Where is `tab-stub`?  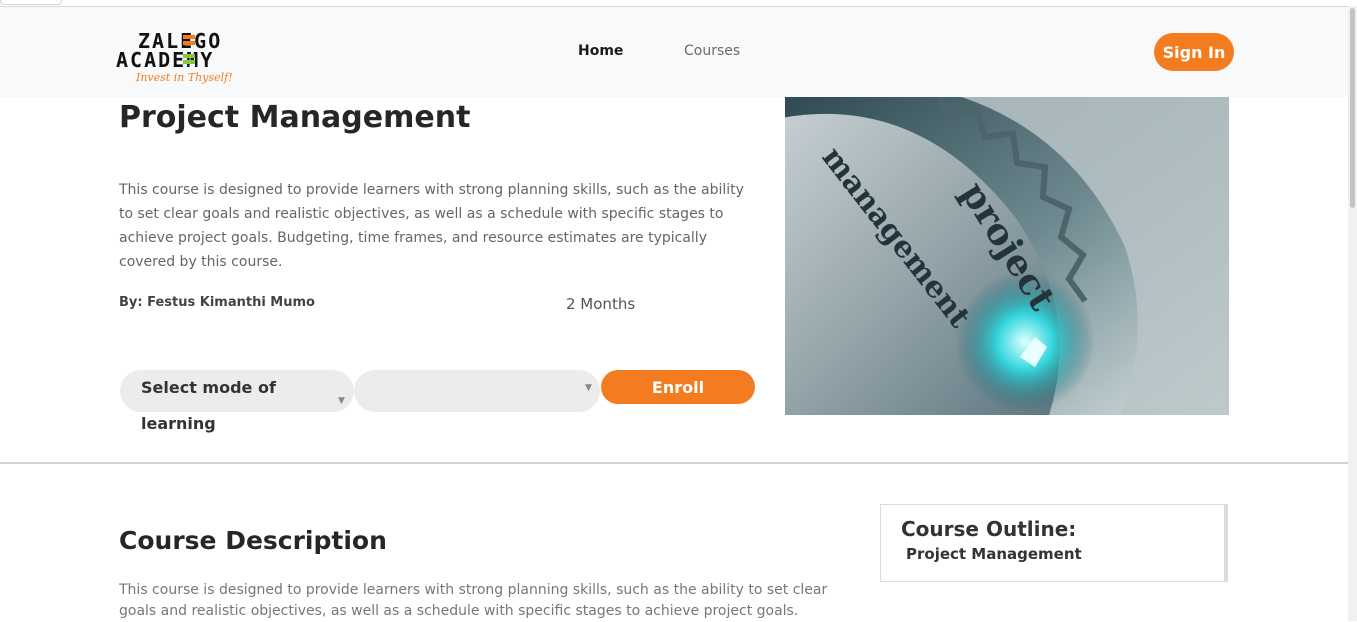 tab-stub is located at coordinates (31, 2).